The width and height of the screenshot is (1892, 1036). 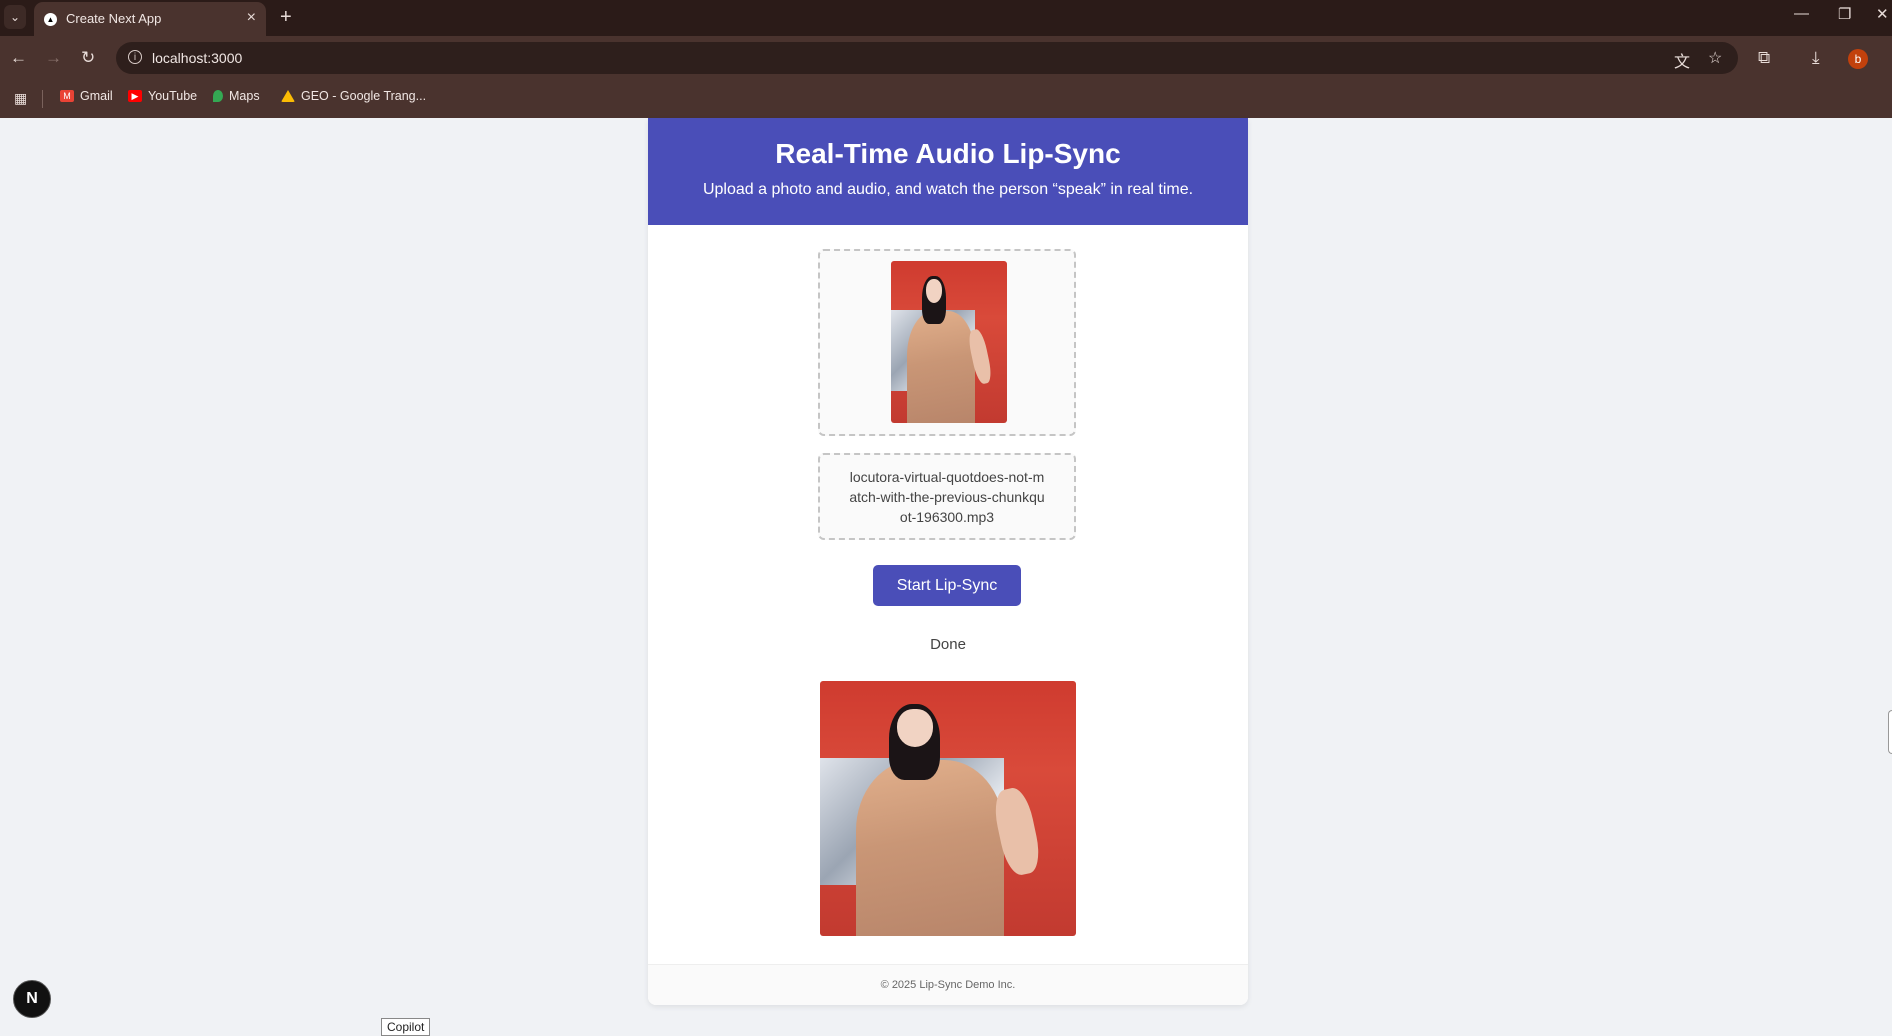 I want to click on photo-upload-dropzone, so click(x=947, y=342).